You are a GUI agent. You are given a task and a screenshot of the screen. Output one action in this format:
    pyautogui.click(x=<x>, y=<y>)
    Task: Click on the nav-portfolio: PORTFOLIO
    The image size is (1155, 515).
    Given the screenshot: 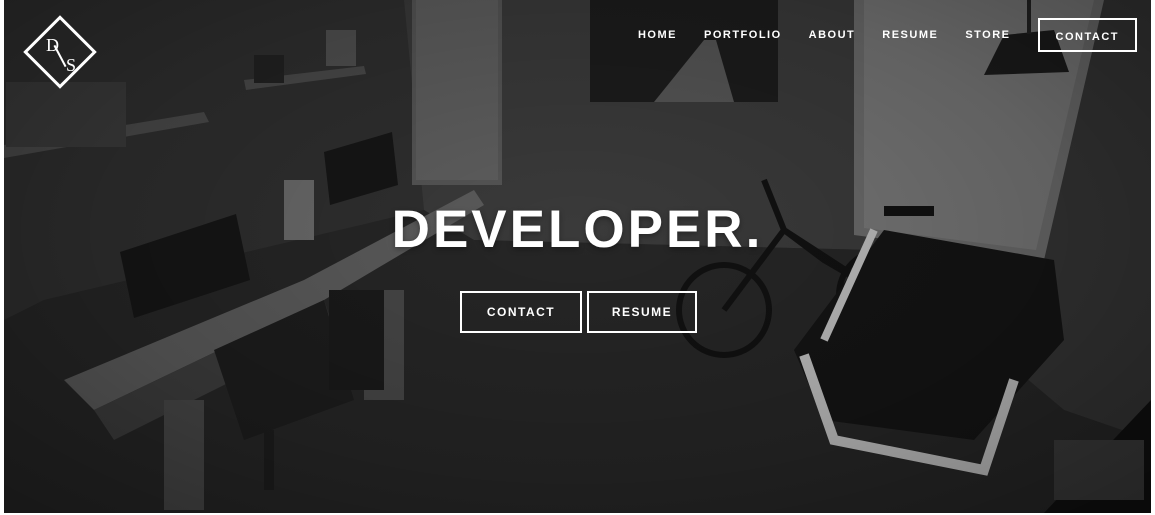 What is the action you would take?
    pyautogui.click(x=743, y=35)
    